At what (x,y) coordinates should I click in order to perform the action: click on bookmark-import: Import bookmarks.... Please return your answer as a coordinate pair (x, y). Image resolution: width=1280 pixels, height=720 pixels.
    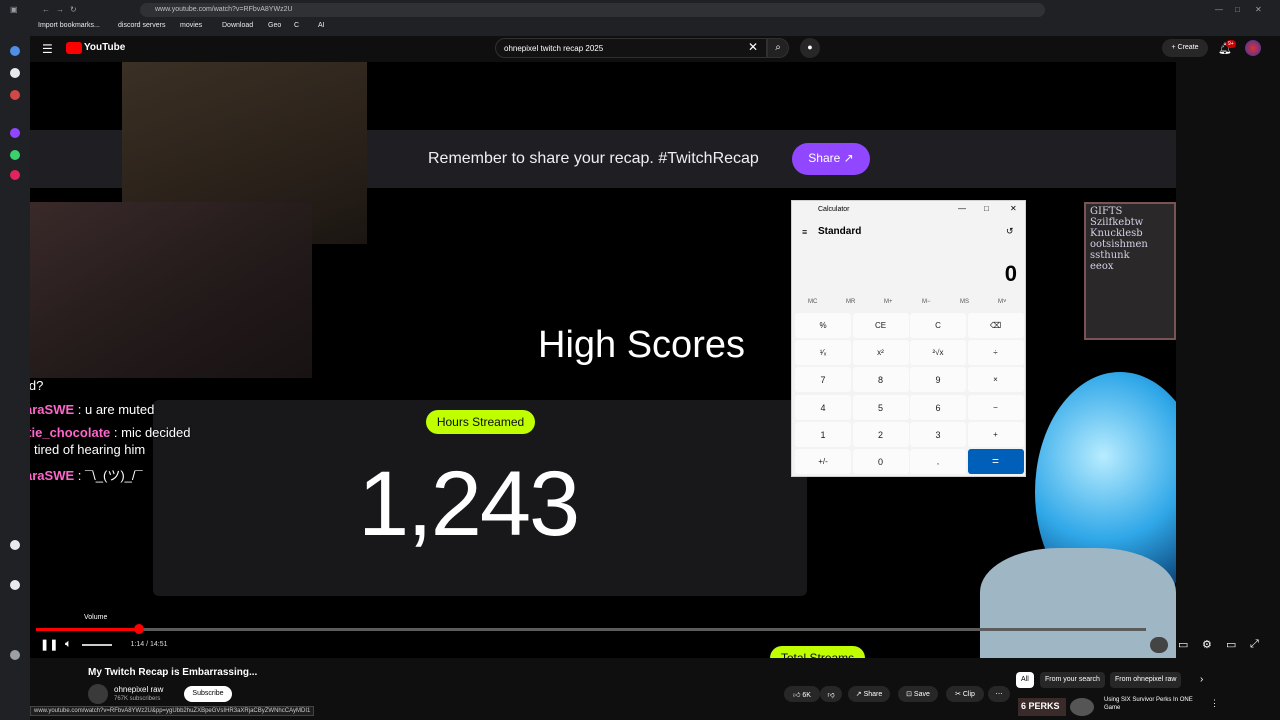
    Looking at the image, I should click on (69, 25).